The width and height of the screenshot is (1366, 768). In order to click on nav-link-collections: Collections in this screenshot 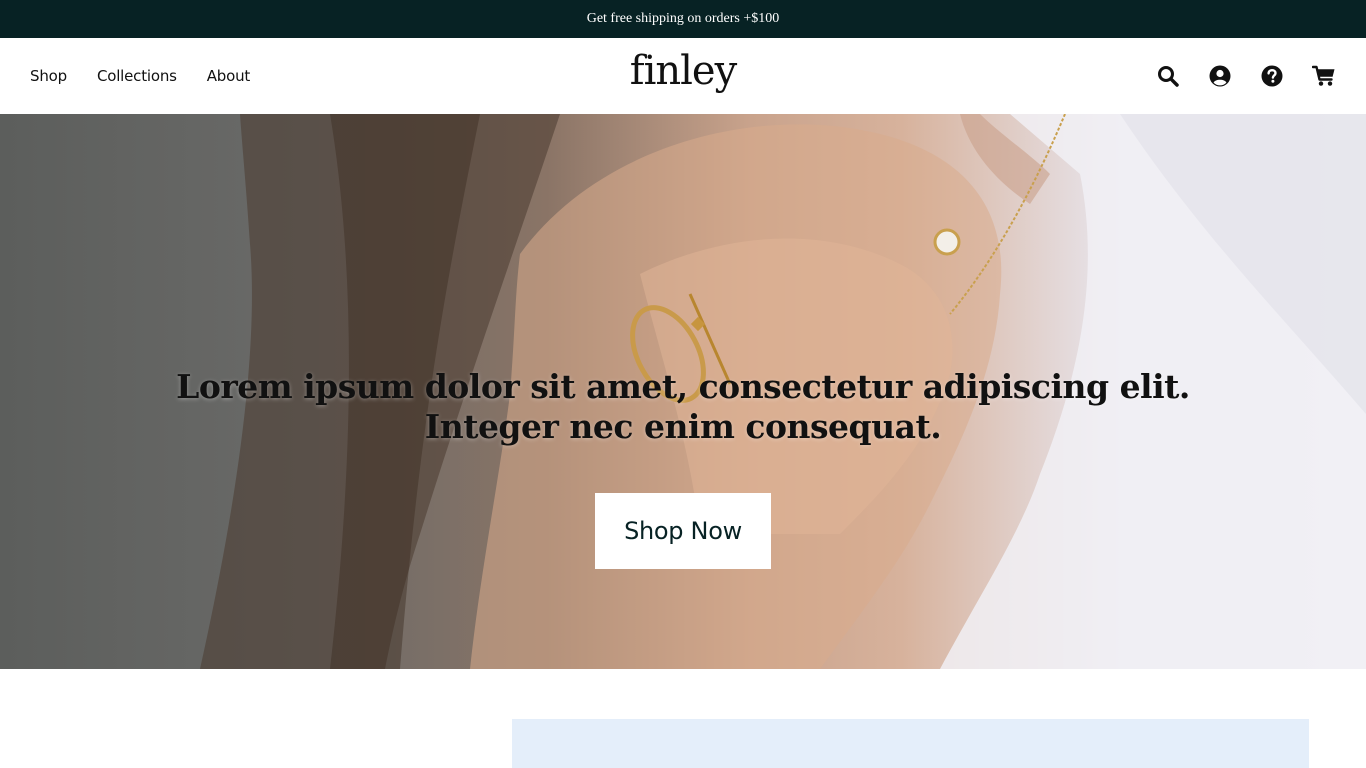, I will do `click(137, 76)`.